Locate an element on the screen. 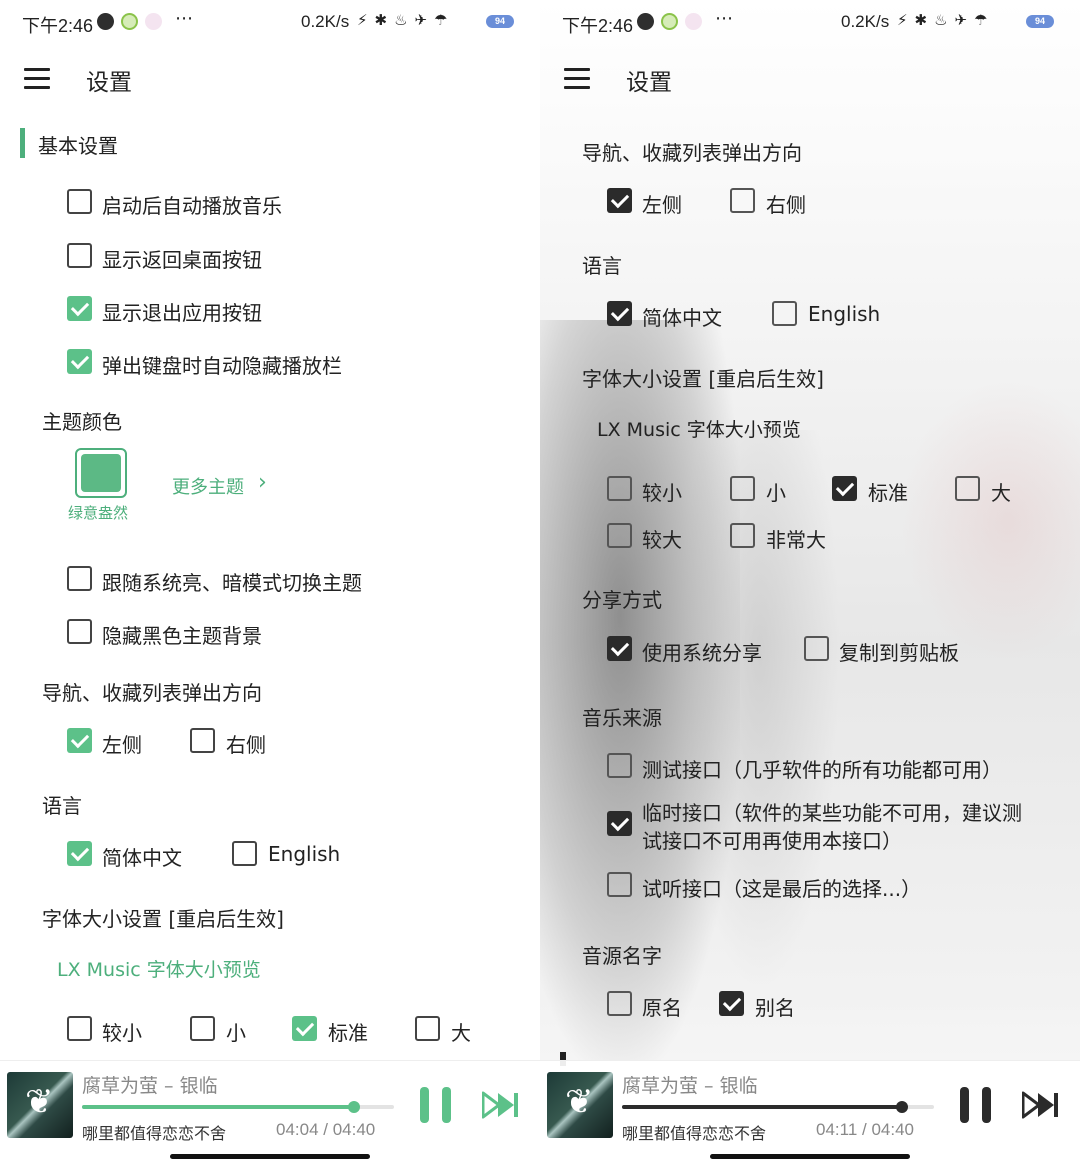 The image size is (1080, 1170). section-basic-settings: 基本设置 is located at coordinates (78, 146).